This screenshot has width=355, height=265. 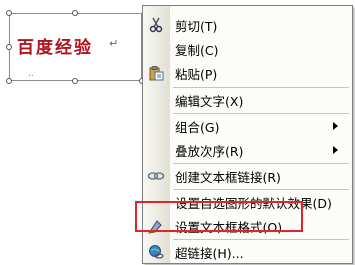 I want to click on menu-item-label: 剪切(T), so click(x=196, y=26).